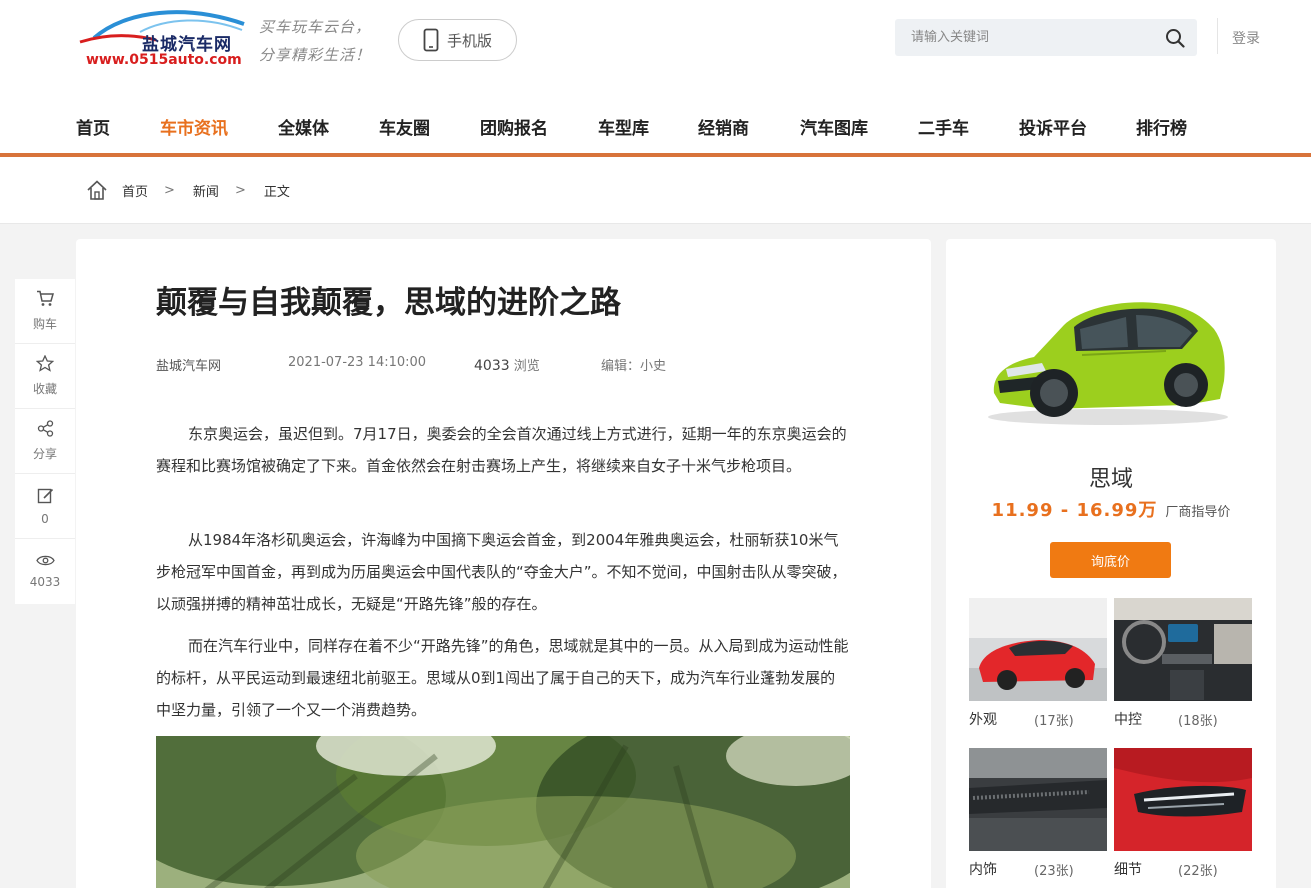 Image resolution: width=1311 pixels, height=888 pixels. What do you see at coordinates (45, 560) in the screenshot?
I see `eye-icon` at bounding box center [45, 560].